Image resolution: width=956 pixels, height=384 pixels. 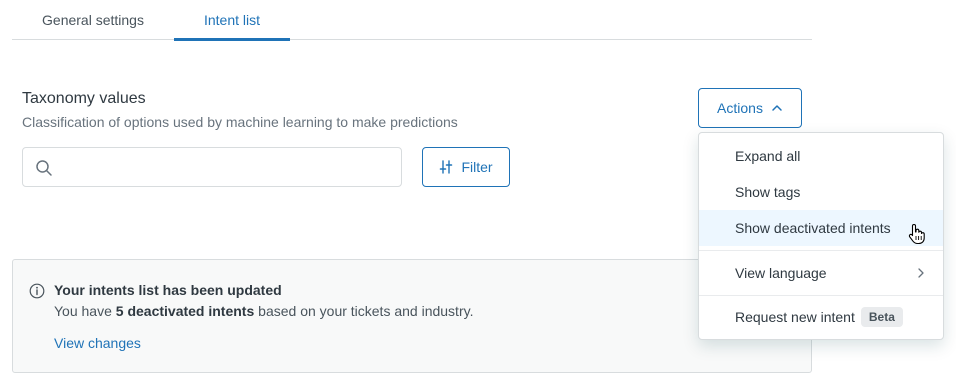 What do you see at coordinates (364, 311) in the screenshot?
I see `notice-body-suffix: based on your tickets and industry.` at bounding box center [364, 311].